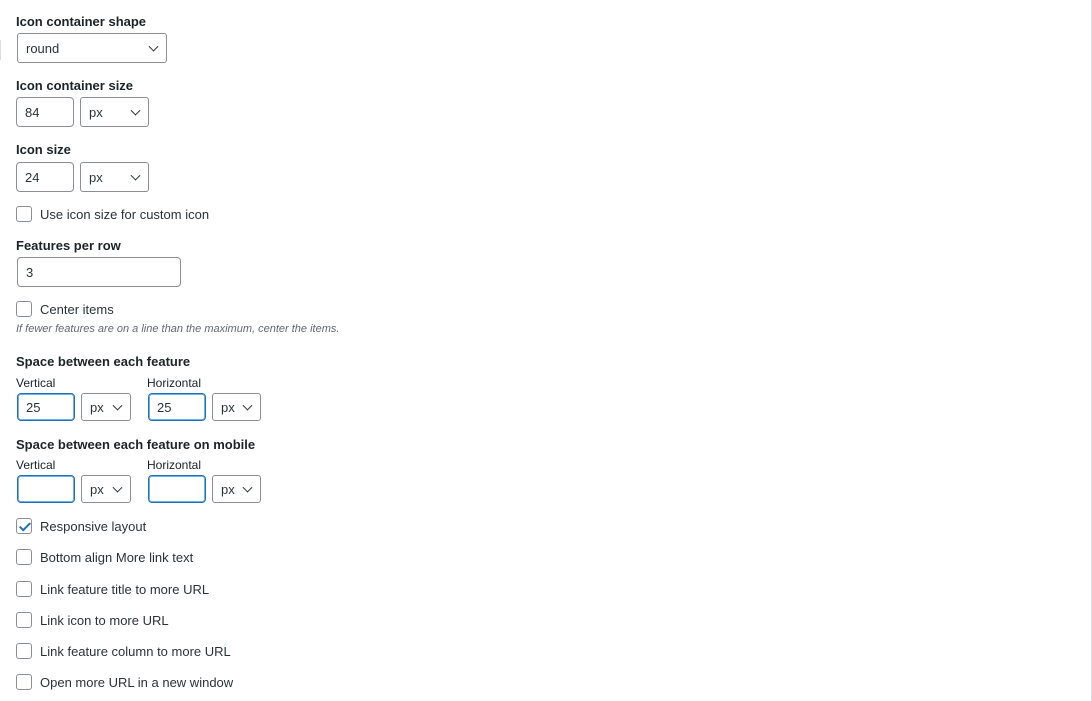 The height and width of the screenshot is (701, 1092). Describe the element at coordinates (97, 489) in the screenshot. I see `space-between-mobile-vertical-unit: px` at that location.